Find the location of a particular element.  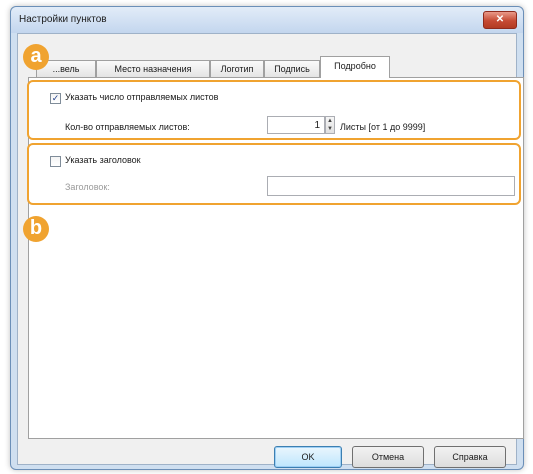

tab-label: Подробно is located at coordinates (355, 66).